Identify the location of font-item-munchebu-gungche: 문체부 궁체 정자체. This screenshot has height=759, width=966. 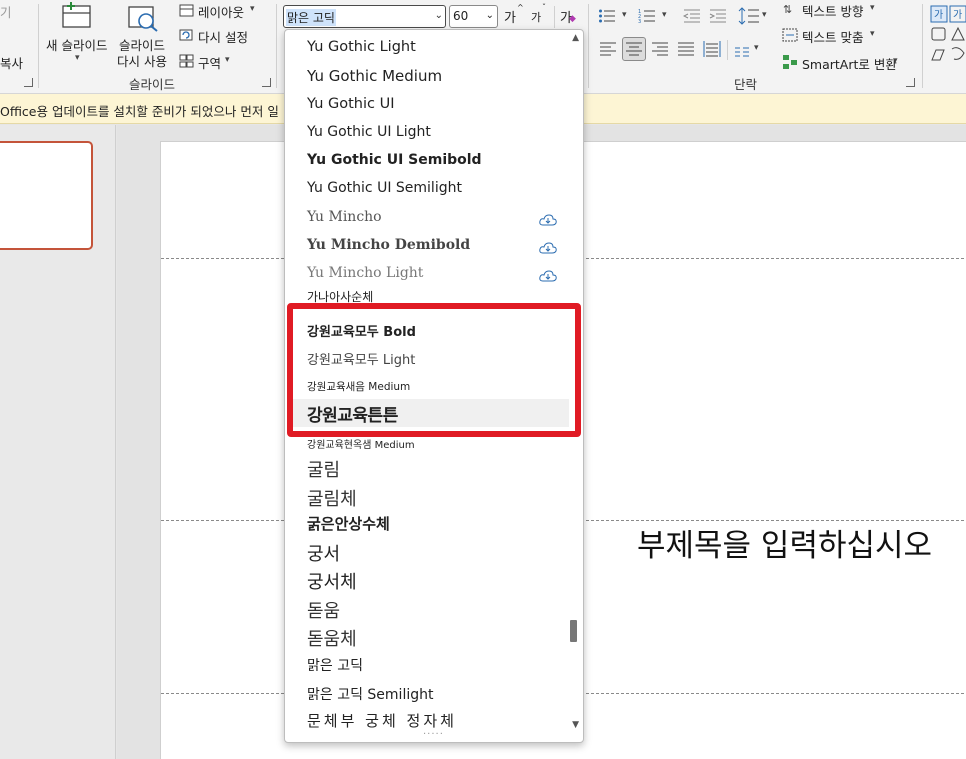
(382, 720).